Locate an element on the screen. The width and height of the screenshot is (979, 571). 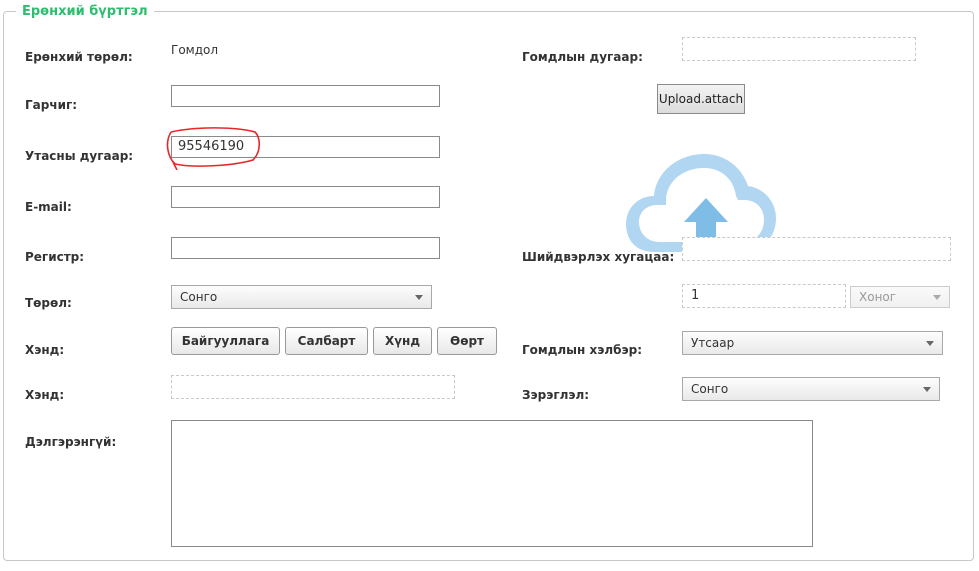
register-input is located at coordinates (305, 248).